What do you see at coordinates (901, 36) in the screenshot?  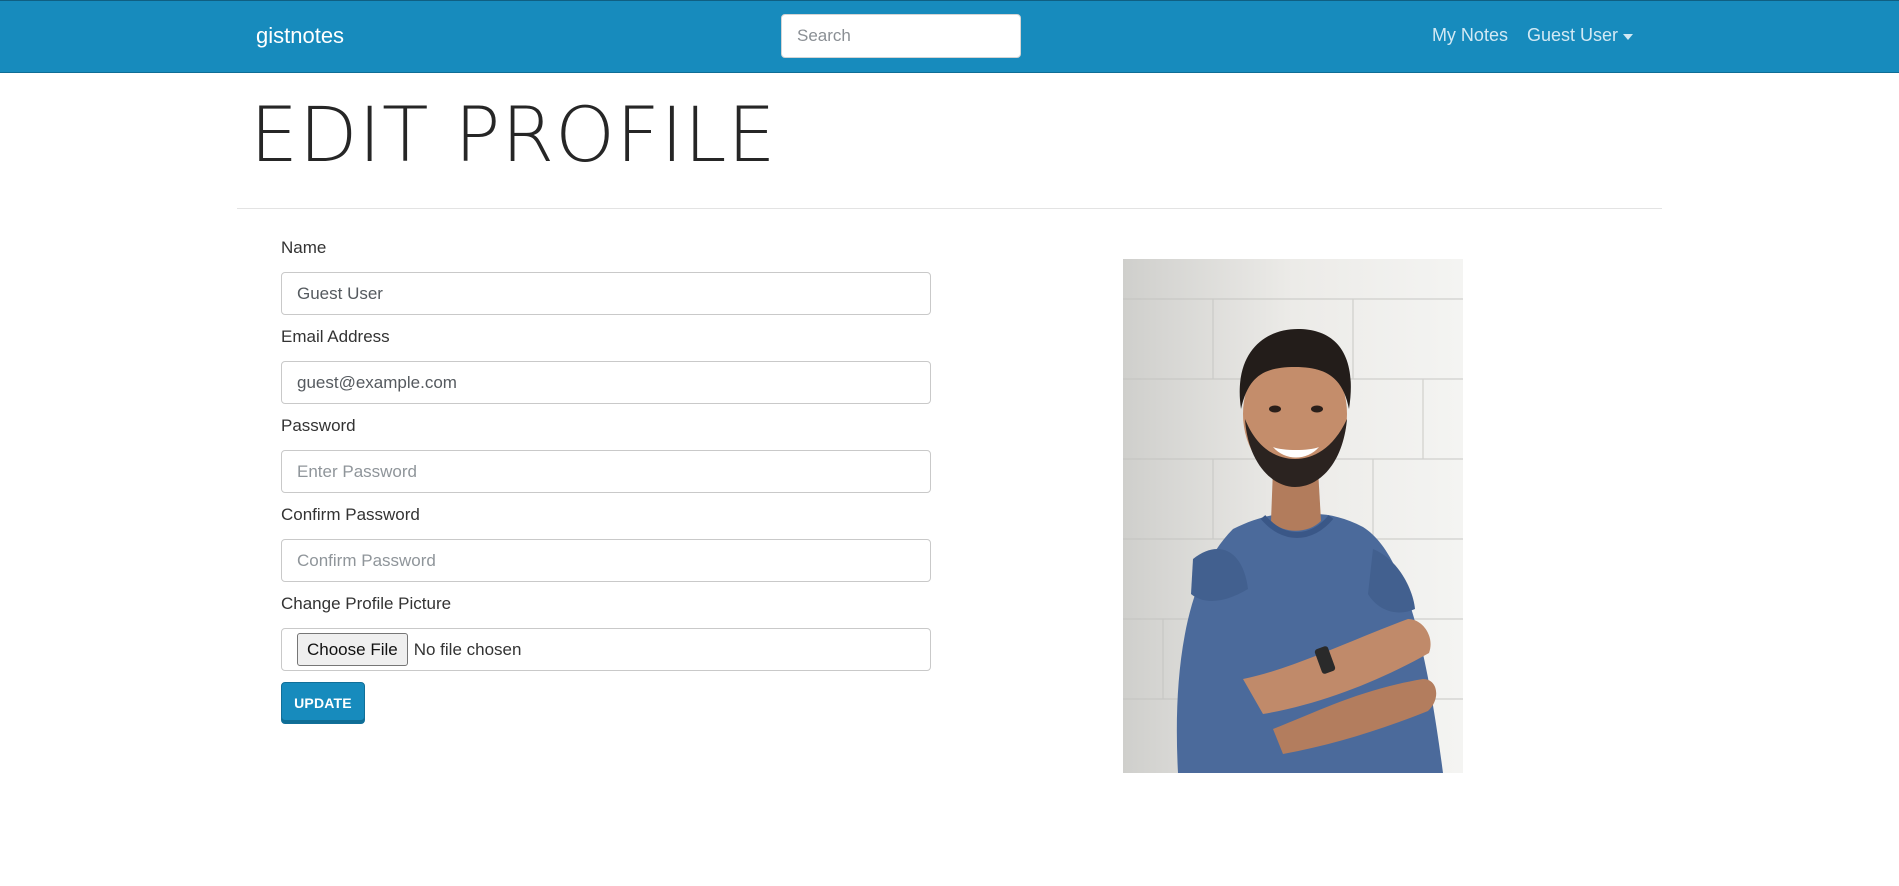 I see `search-input` at bounding box center [901, 36].